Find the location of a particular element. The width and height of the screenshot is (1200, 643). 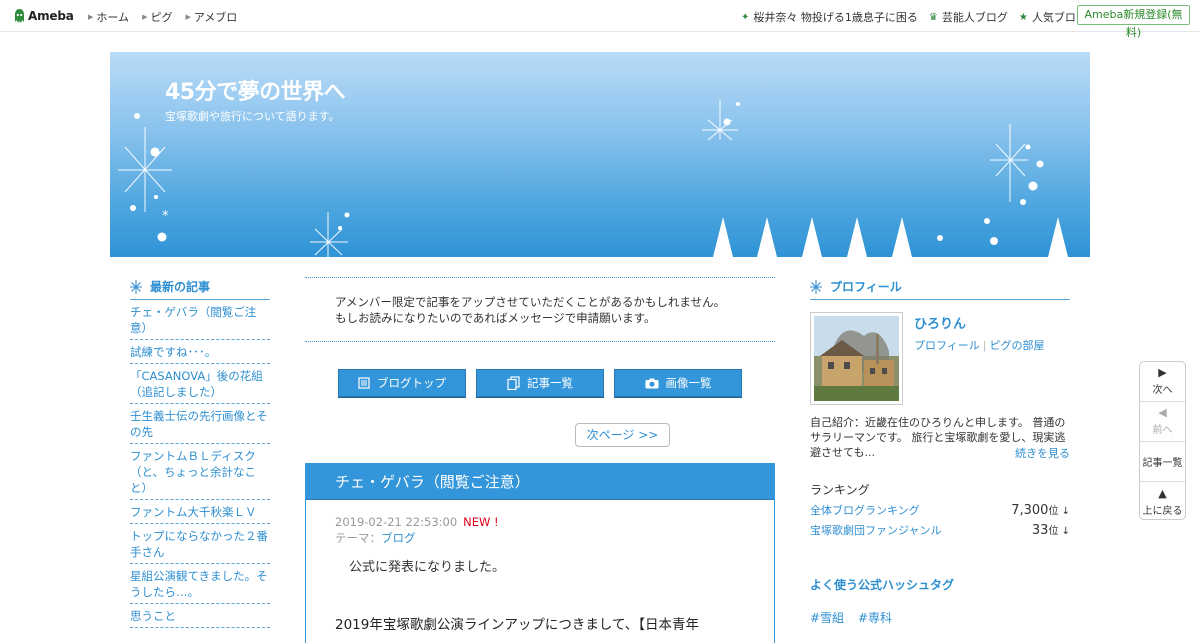

ranking-heading: ランキング is located at coordinates (840, 490).